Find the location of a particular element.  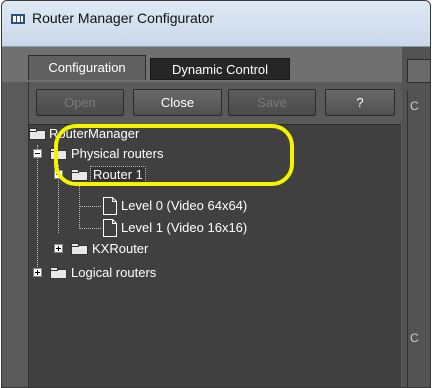

close-button: Close is located at coordinates (177, 102).